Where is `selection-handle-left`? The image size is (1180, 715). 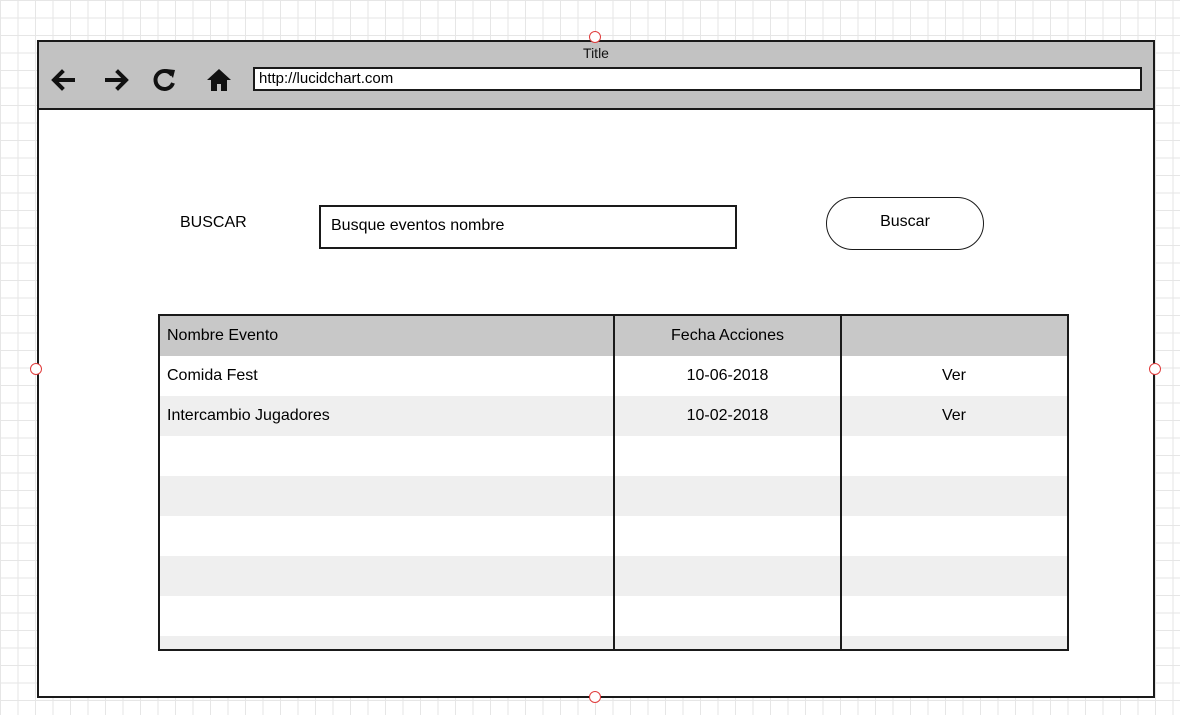
selection-handle-left is located at coordinates (36, 369).